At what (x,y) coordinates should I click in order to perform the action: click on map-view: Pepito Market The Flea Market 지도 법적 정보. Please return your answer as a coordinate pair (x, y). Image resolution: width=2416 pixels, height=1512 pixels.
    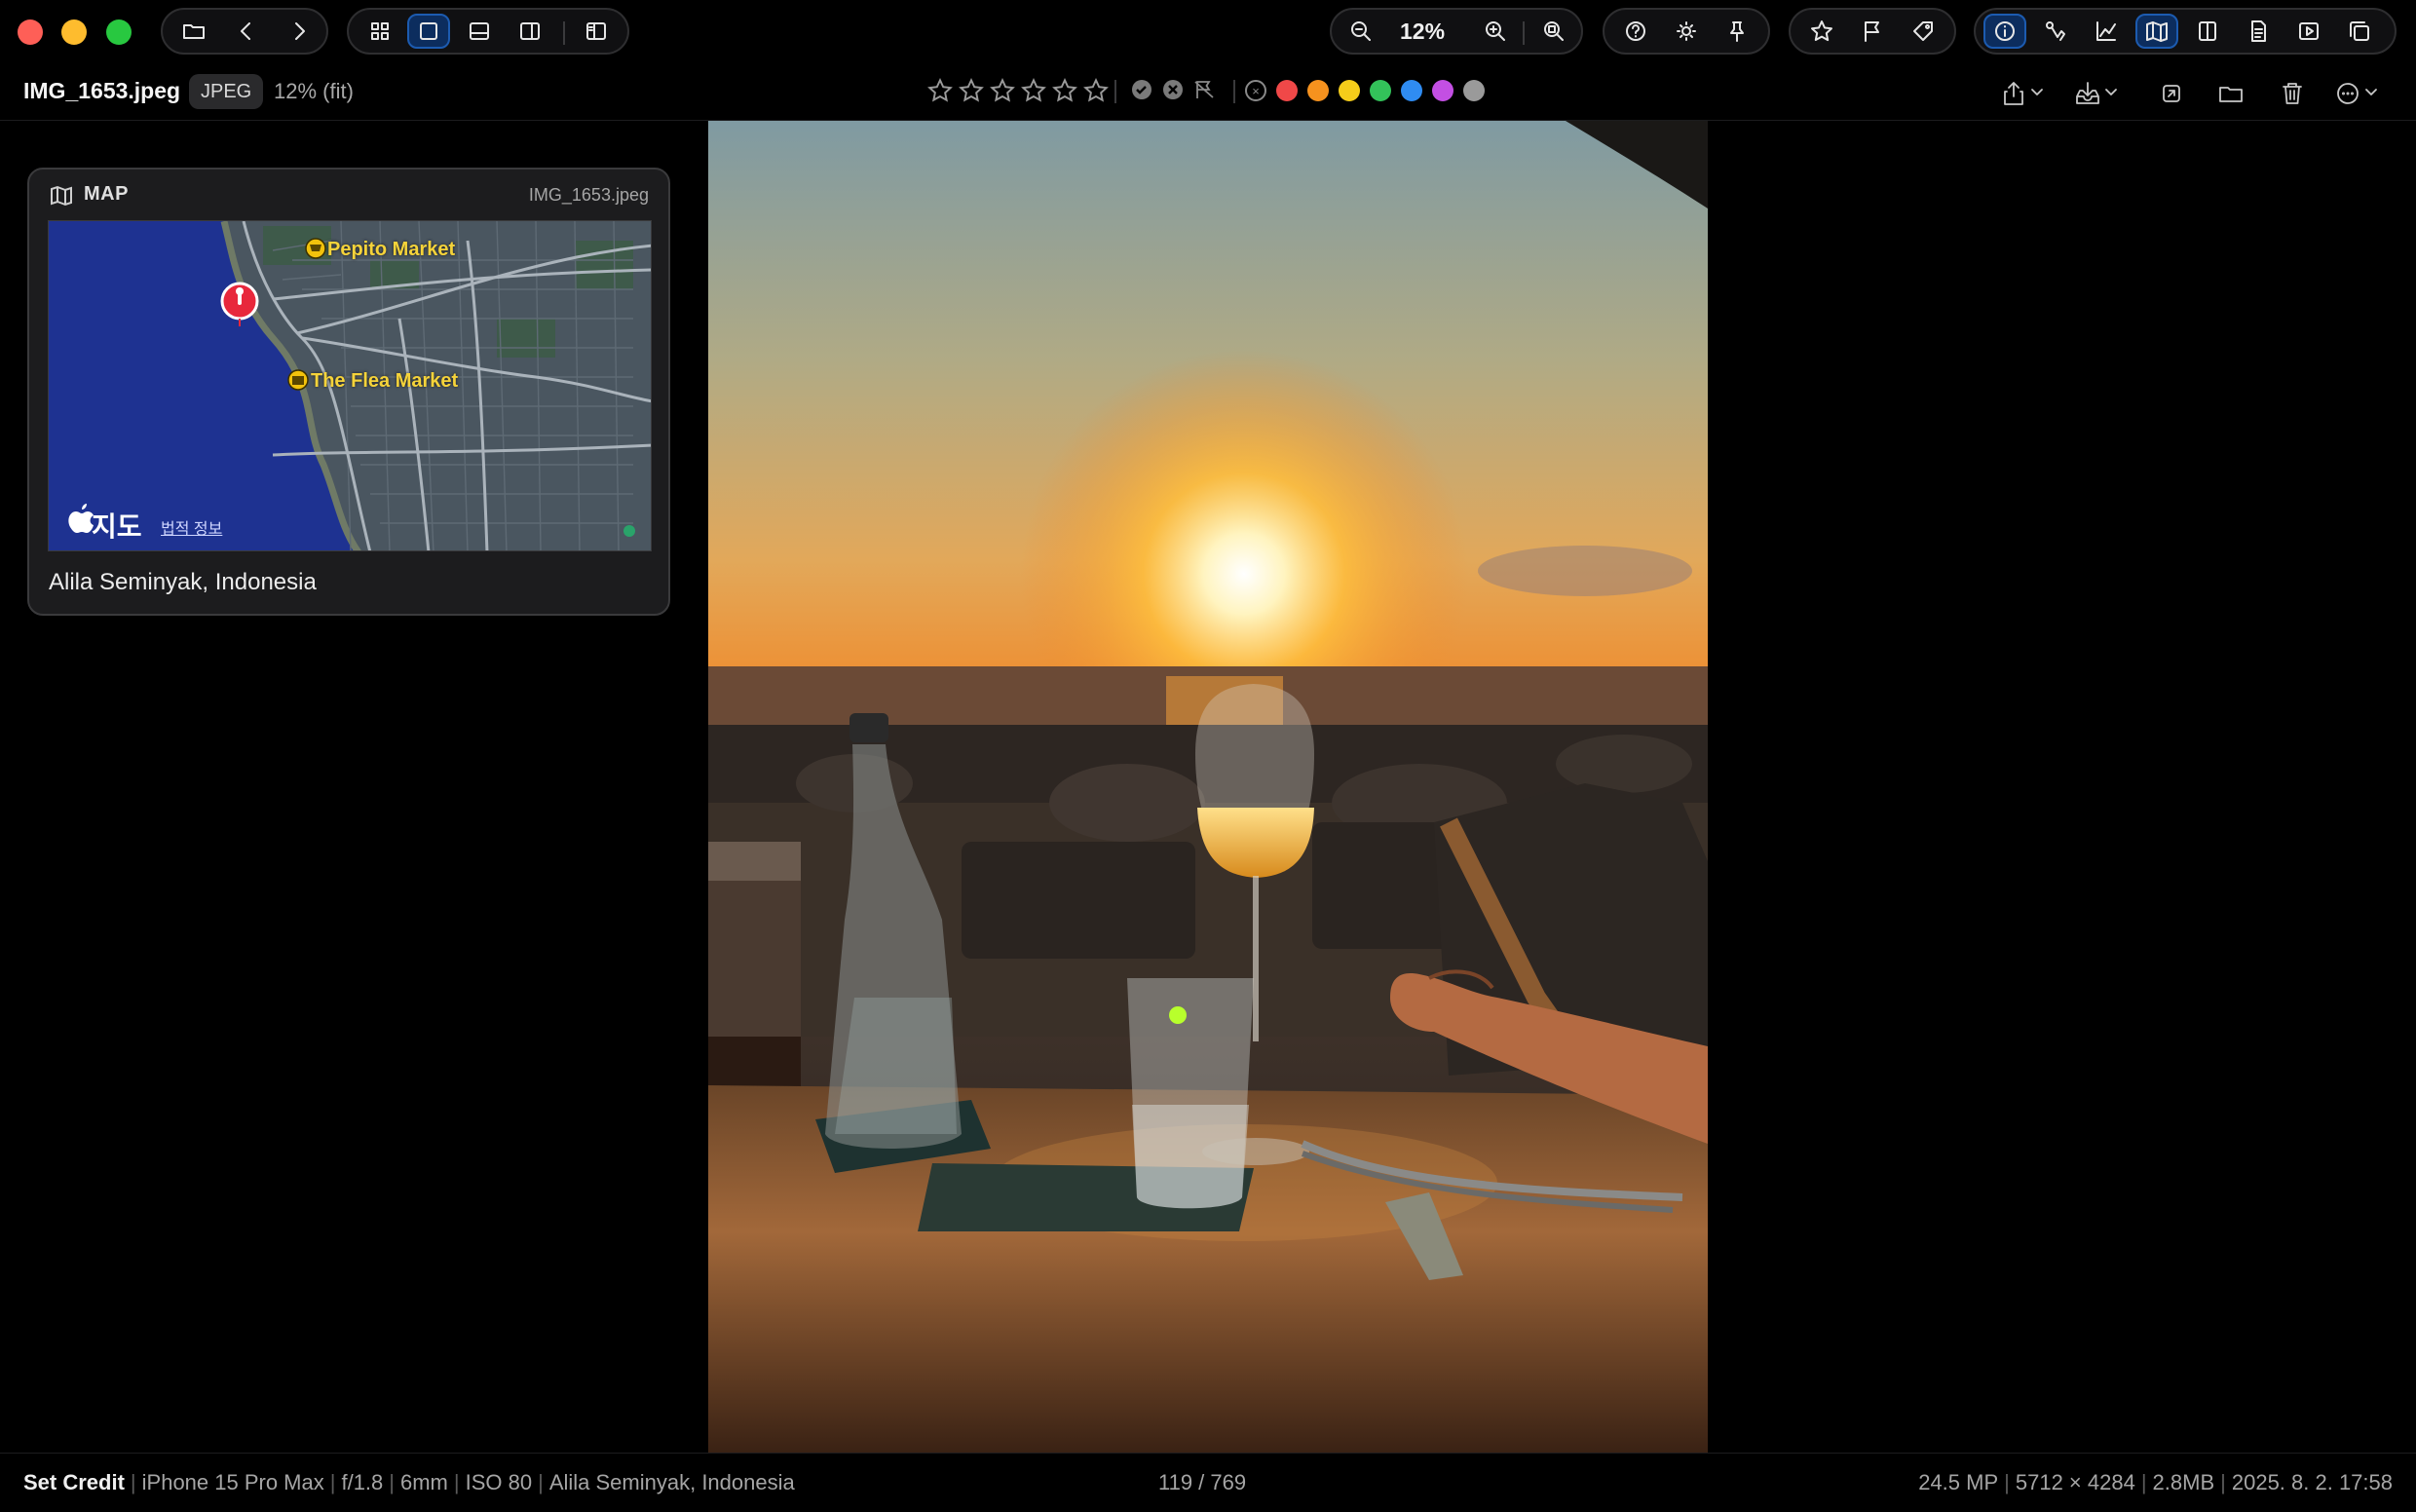
    Looking at the image, I should click on (350, 385).